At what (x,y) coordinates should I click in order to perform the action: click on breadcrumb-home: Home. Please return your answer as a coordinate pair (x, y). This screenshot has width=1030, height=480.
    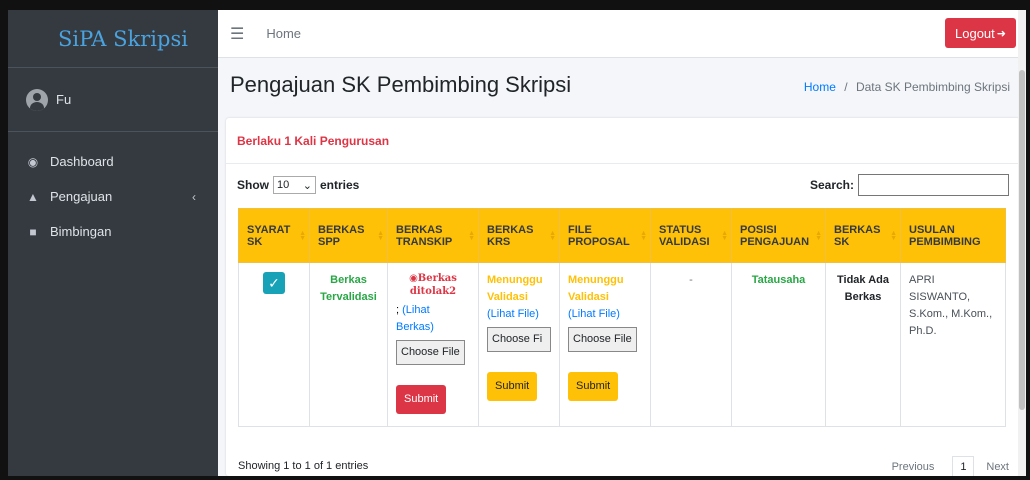
    Looking at the image, I should click on (820, 87).